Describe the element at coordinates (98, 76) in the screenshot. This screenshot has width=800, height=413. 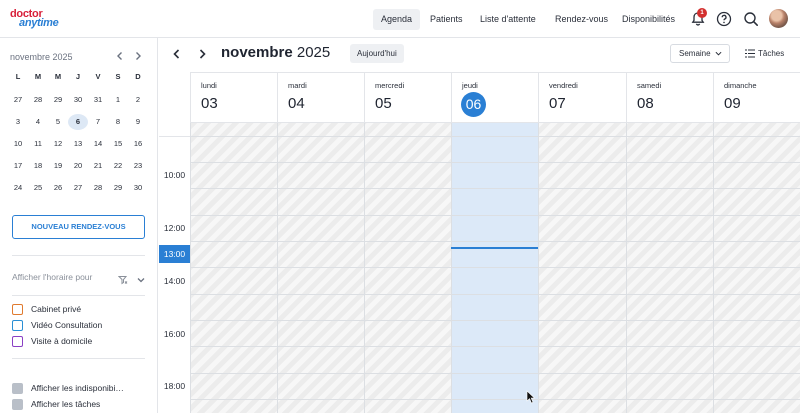
I see `weekday-label: V` at that location.